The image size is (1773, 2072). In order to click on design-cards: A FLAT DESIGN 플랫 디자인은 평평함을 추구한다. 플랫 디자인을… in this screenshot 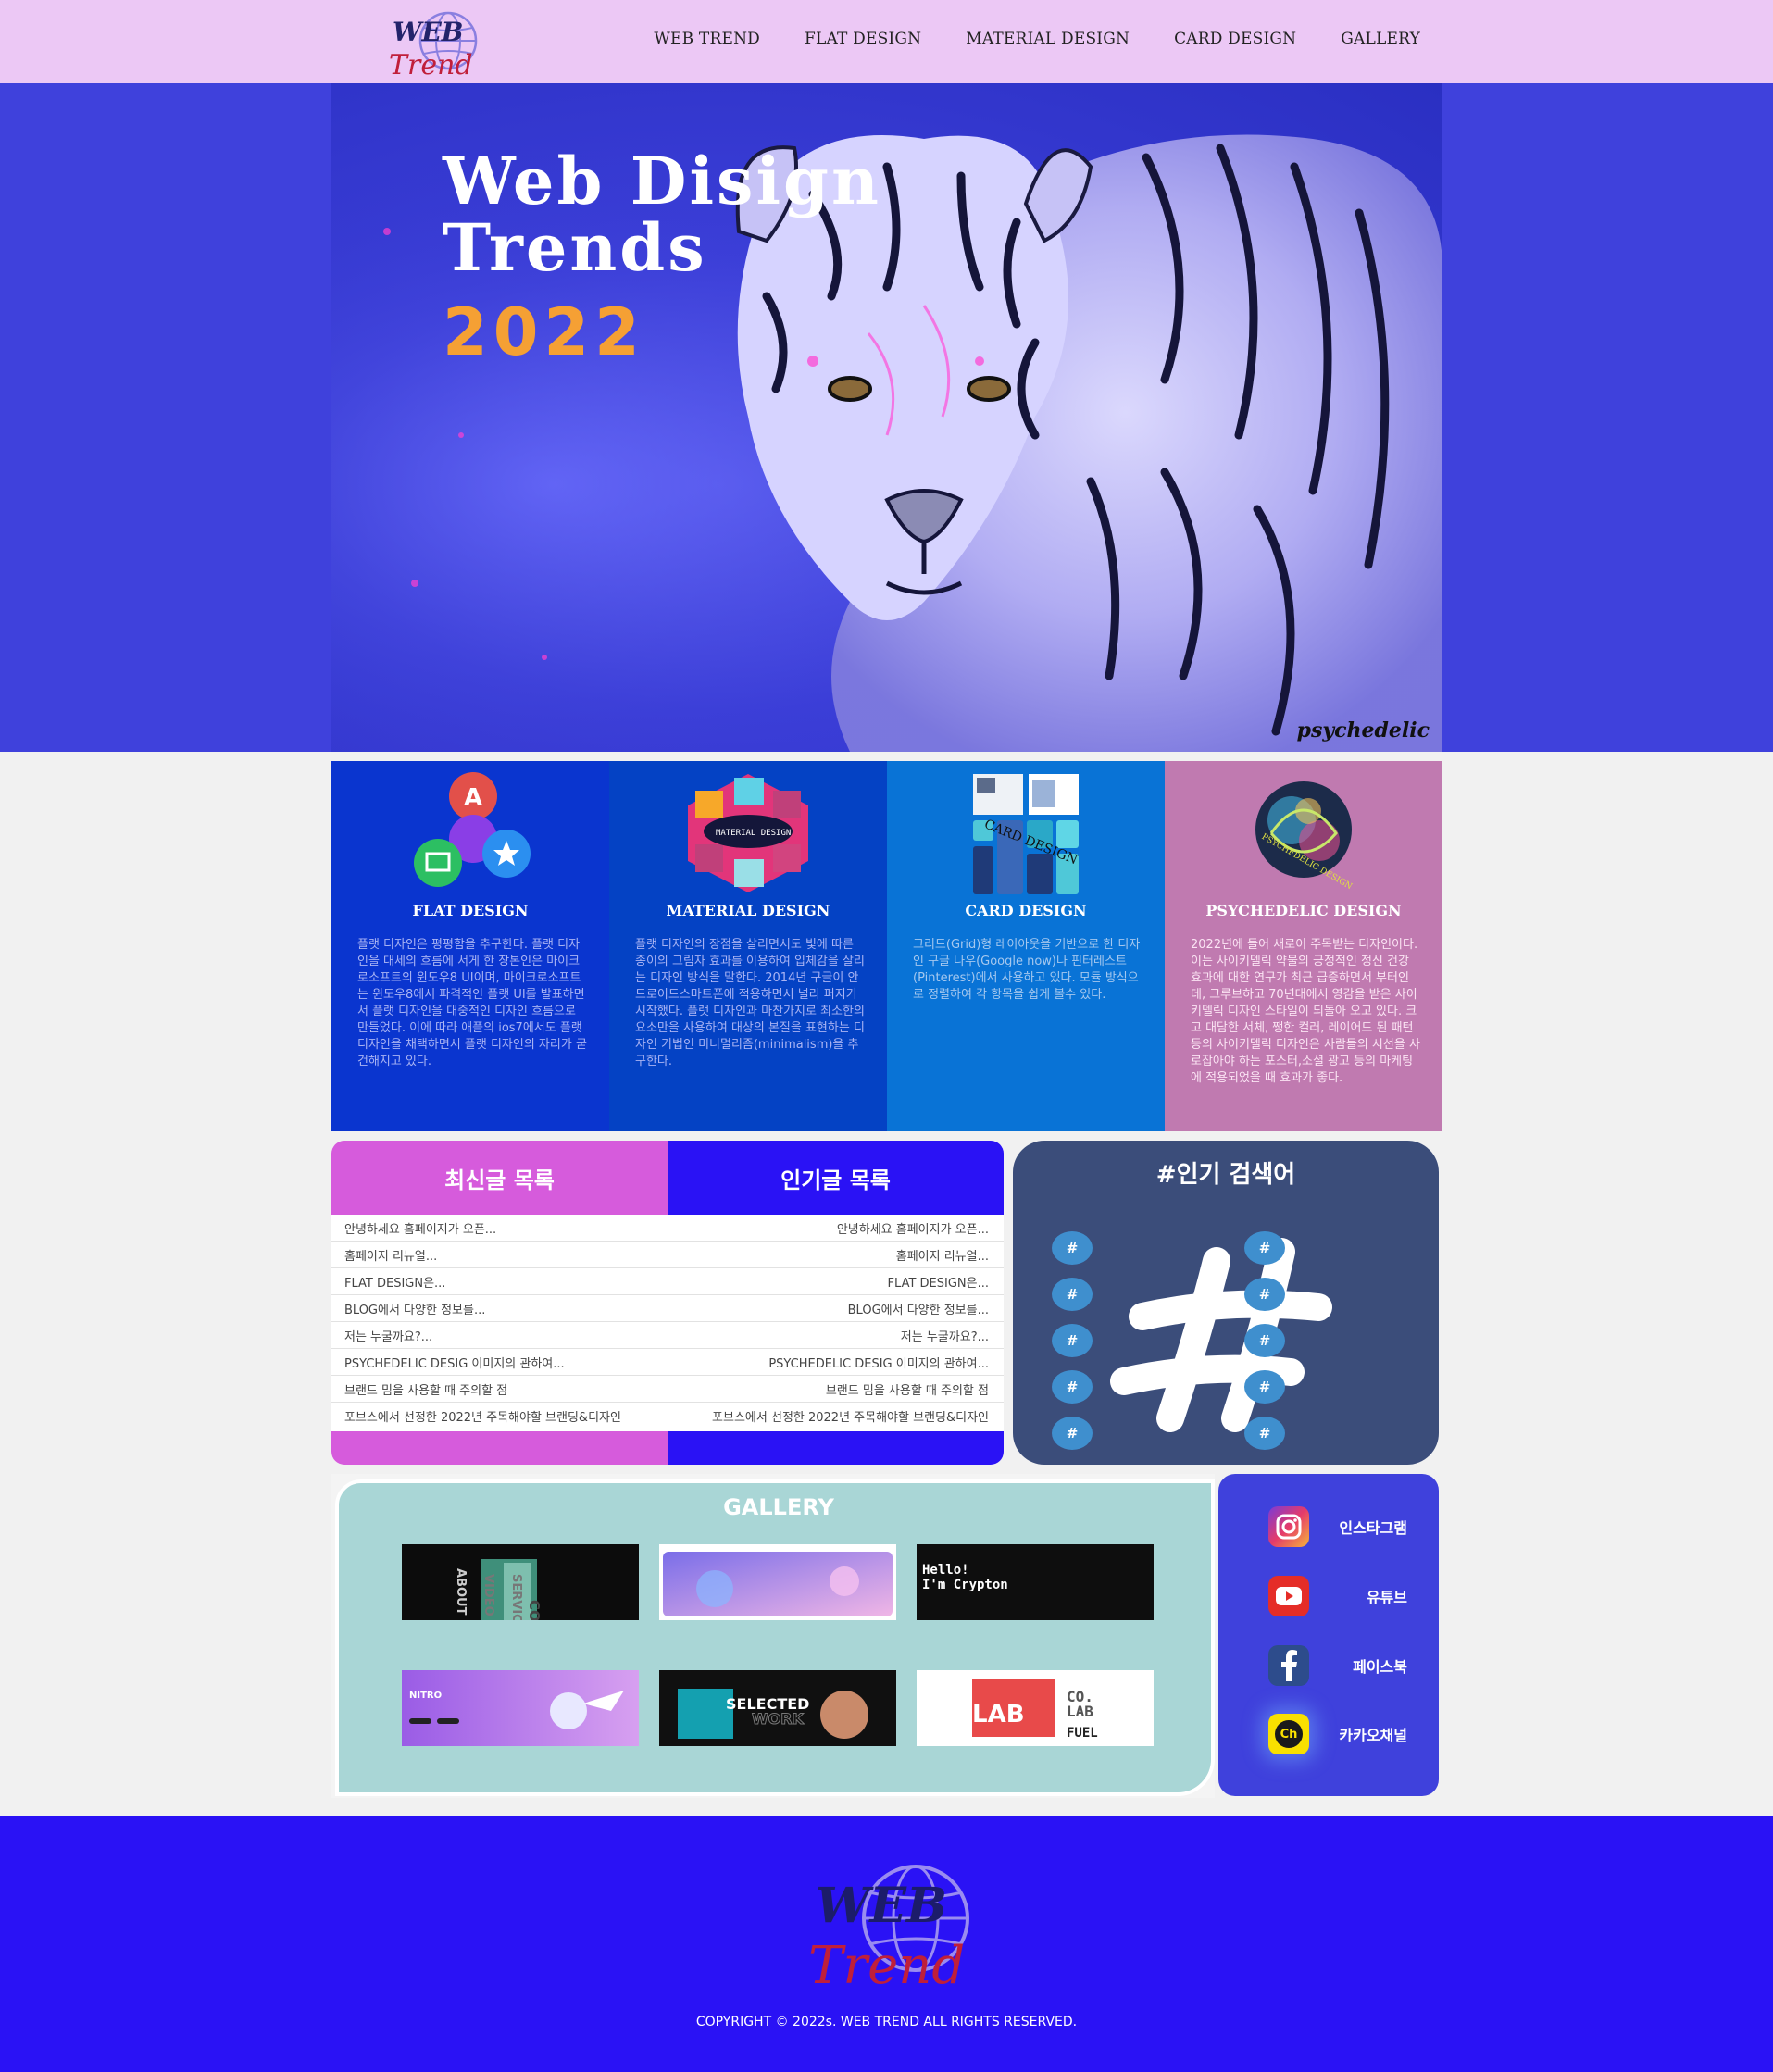, I will do `click(886, 946)`.